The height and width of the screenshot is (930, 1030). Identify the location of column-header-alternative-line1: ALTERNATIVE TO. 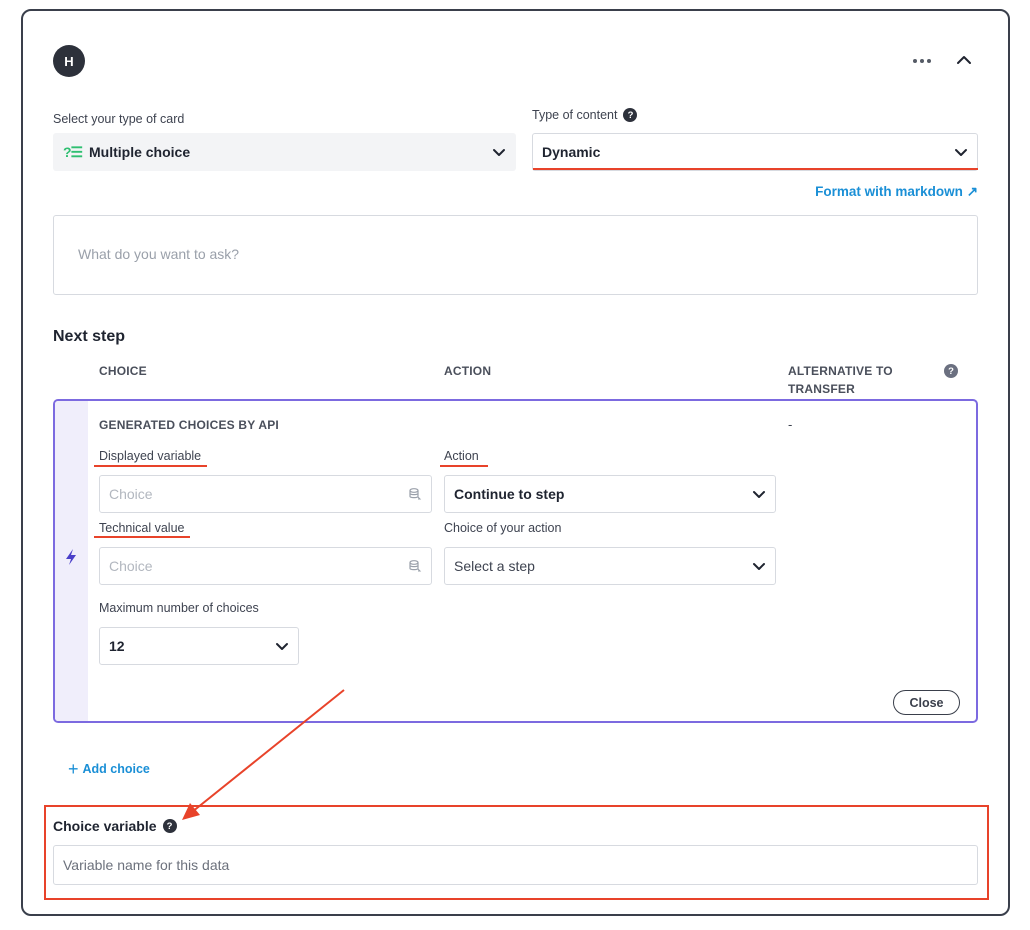
(840, 371).